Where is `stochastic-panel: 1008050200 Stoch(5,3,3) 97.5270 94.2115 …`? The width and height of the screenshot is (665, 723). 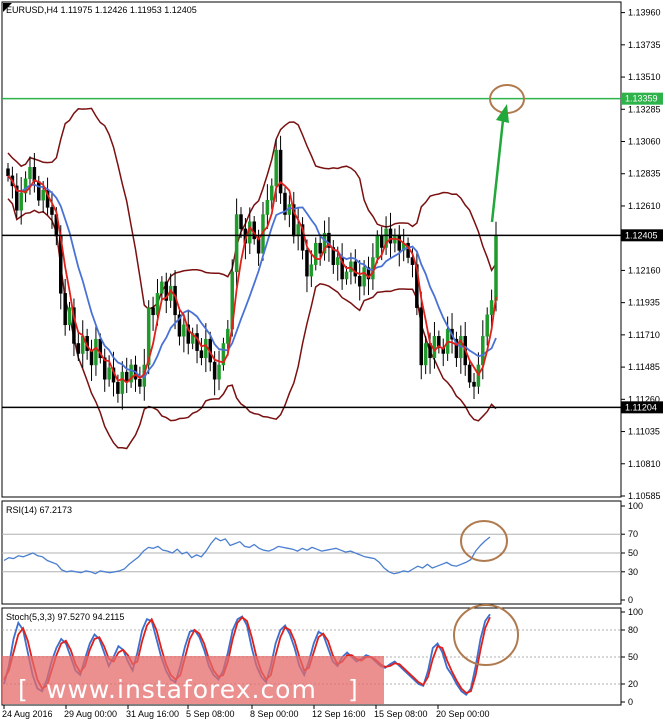 stochastic-panel: 1008050200 Stoch(5,3,3) 97.5270 94.2115 … is located at coordinates (322, 655).